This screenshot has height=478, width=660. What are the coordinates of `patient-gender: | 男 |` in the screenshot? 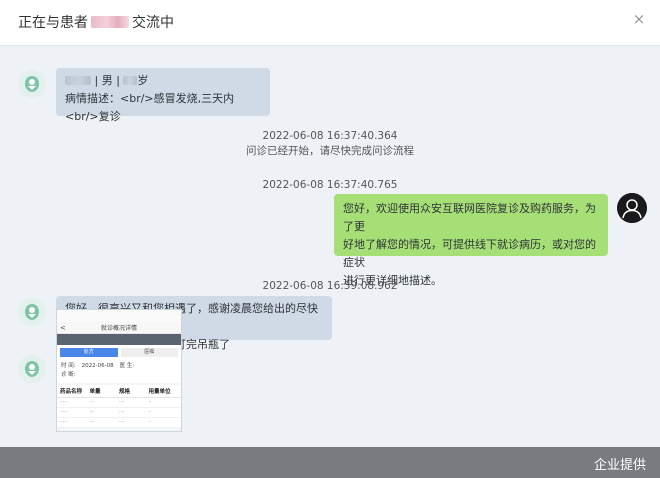 It's located at (107, 80).